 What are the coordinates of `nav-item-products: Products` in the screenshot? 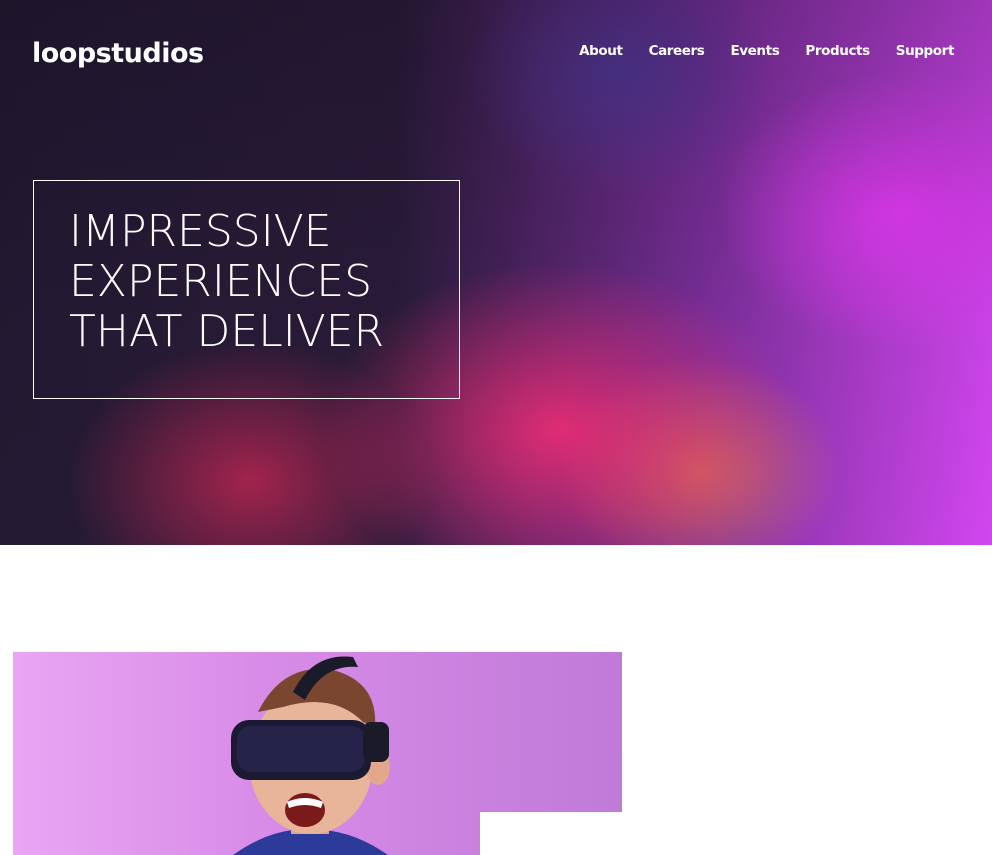 It's located at (837, 50).